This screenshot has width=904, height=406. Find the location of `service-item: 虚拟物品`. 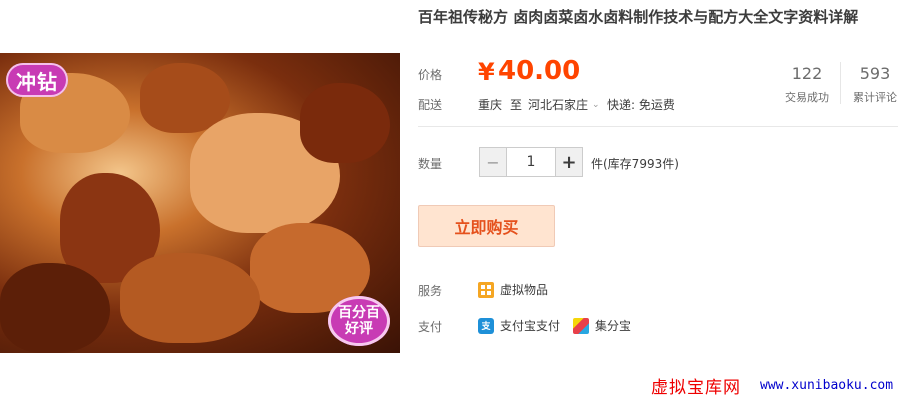

service-item: 虚拟物品 is located at coordinates (513, 289).